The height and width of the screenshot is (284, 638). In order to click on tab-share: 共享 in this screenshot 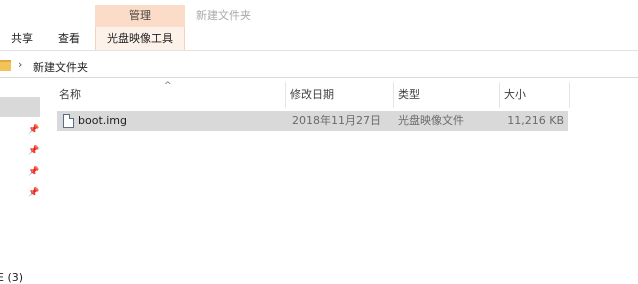, I will do `click(22, 38)`.